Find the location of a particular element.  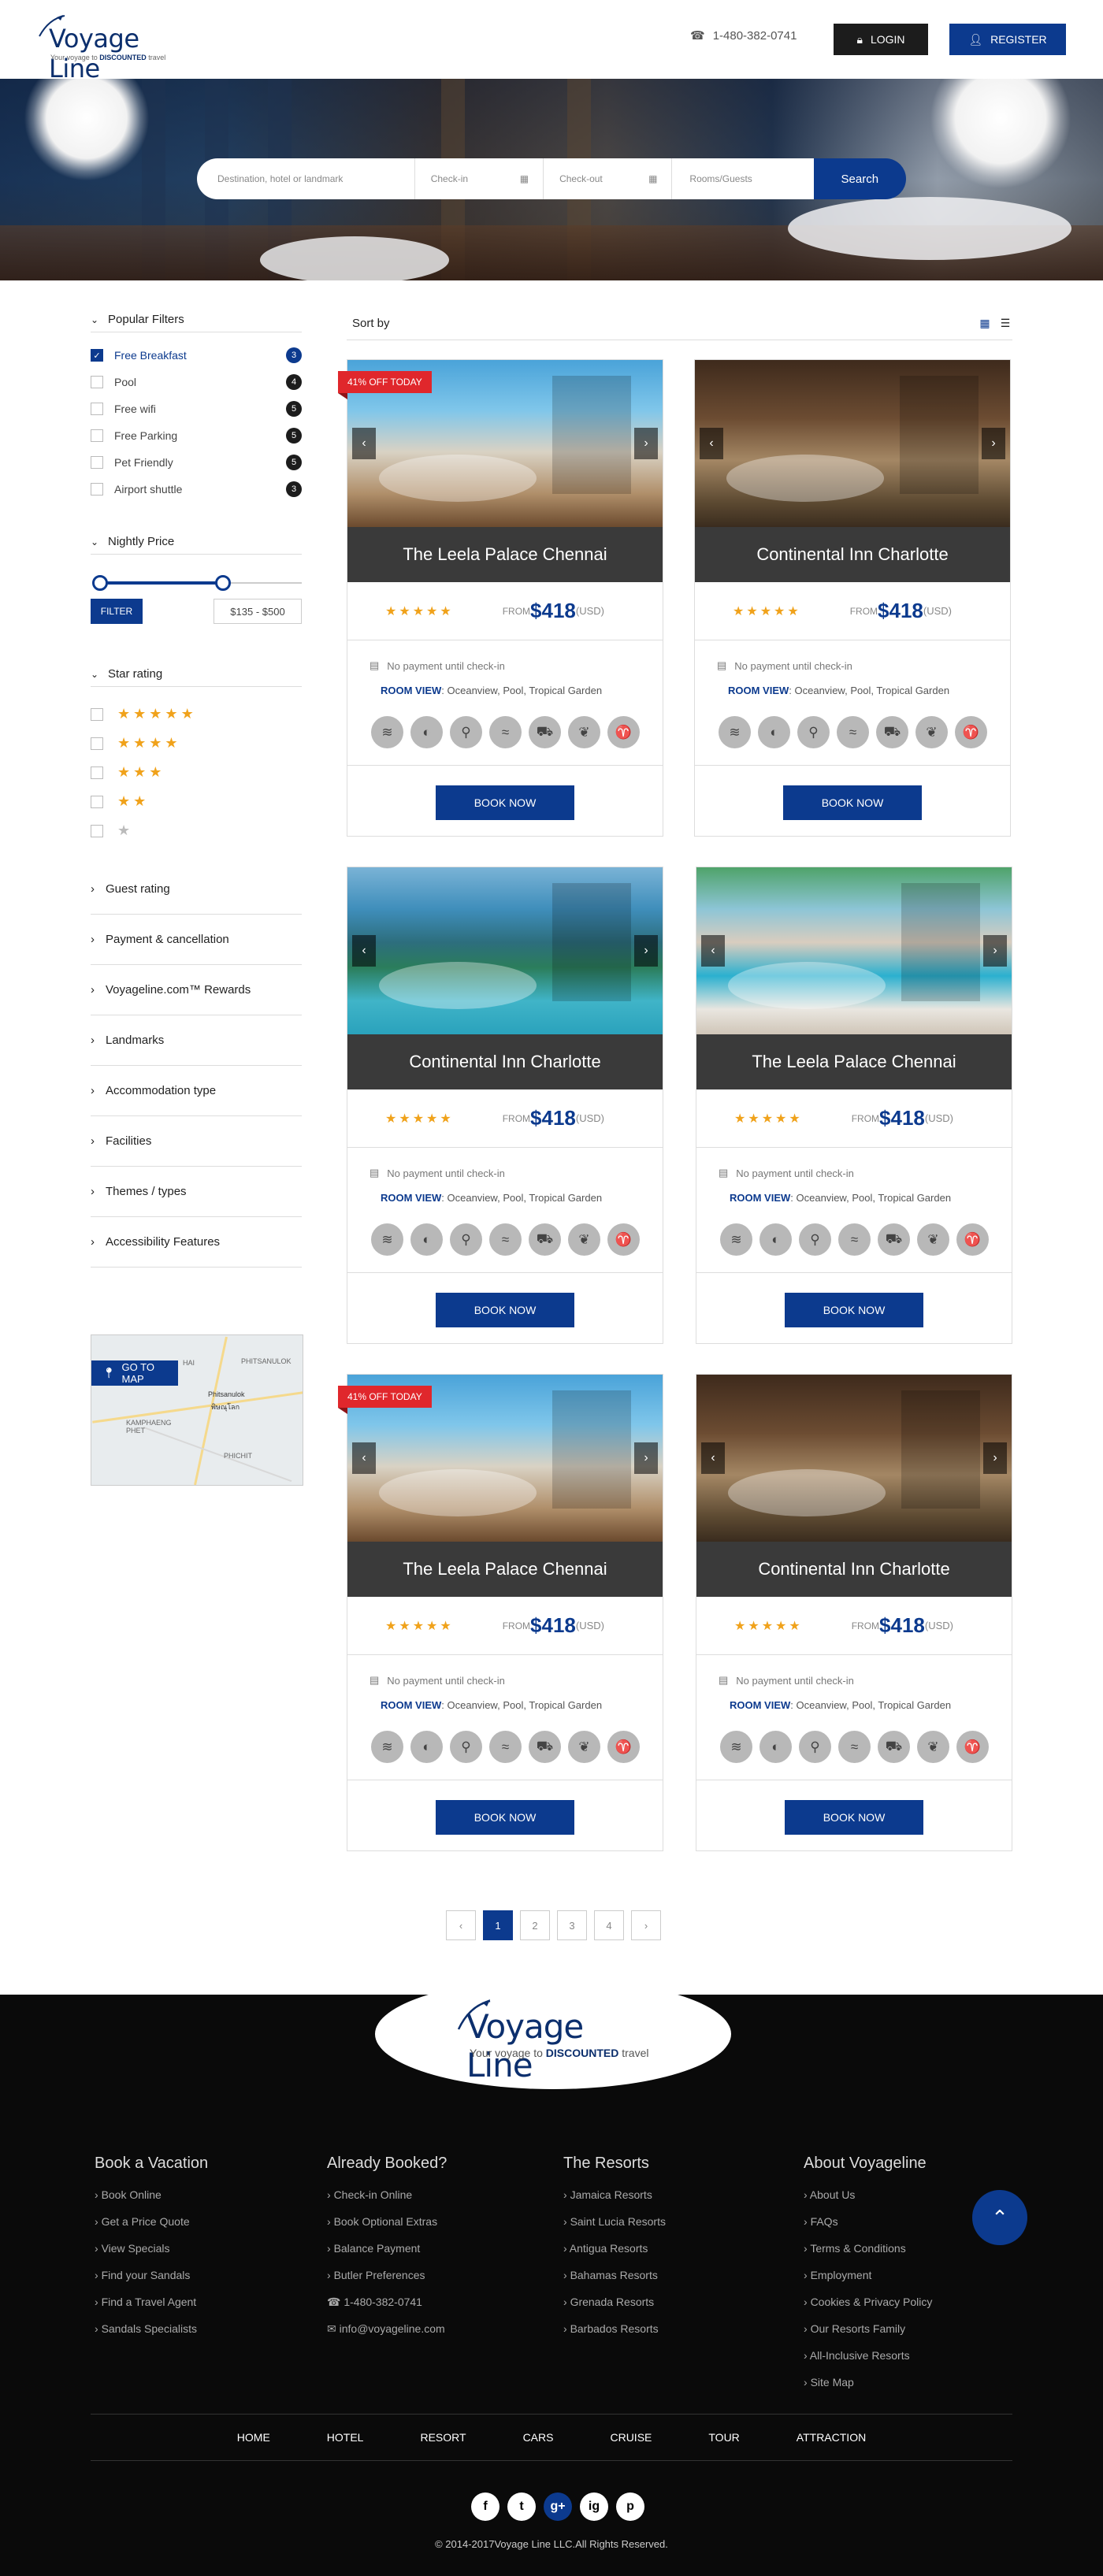

grid-view-icon: ▦ is located at coordinates (985, 324).